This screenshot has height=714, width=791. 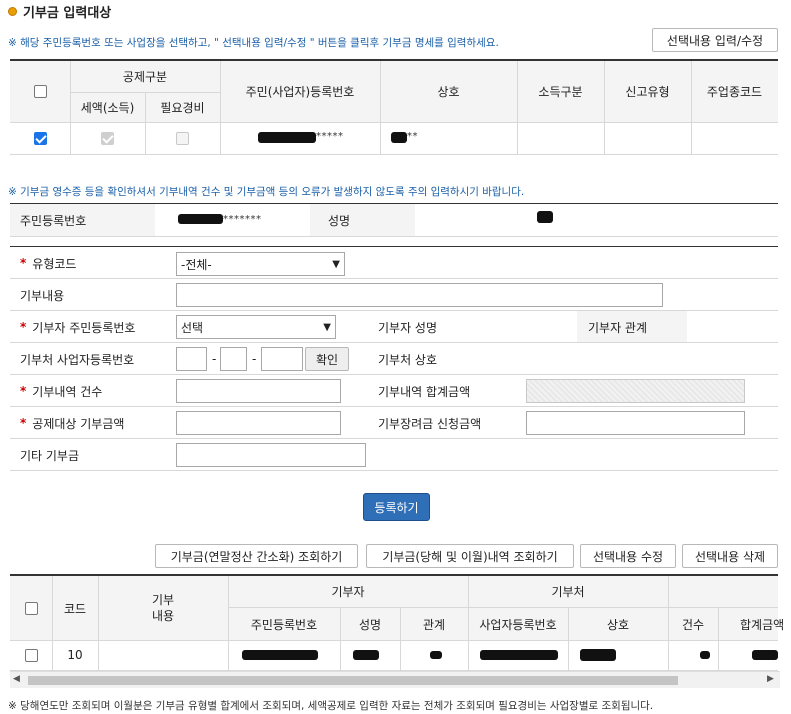 What do you see at coordinates (434, 624) in the screenshot?
I see `donor-relation-col-header: 관계` at bounding box center [434, 624].